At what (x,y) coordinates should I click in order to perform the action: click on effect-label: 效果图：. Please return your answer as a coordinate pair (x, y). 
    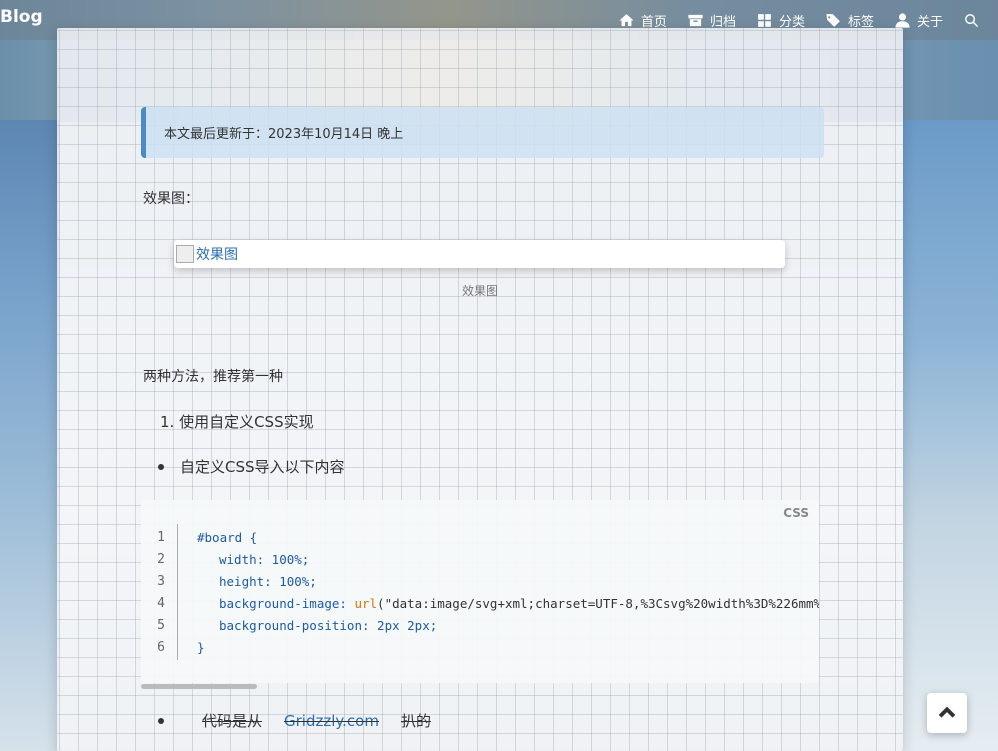
    Looking at the image, I should click on (171, 199).